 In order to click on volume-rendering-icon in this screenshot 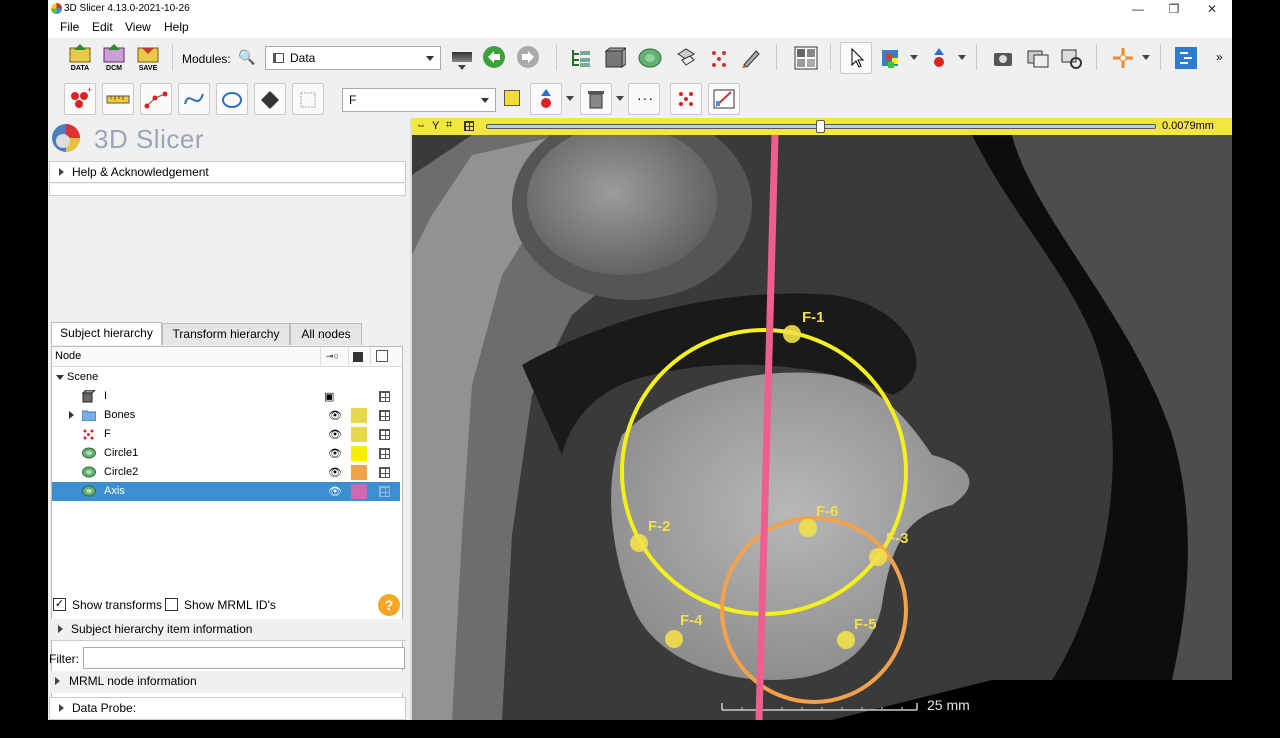, I will do `click(615, 58)`.